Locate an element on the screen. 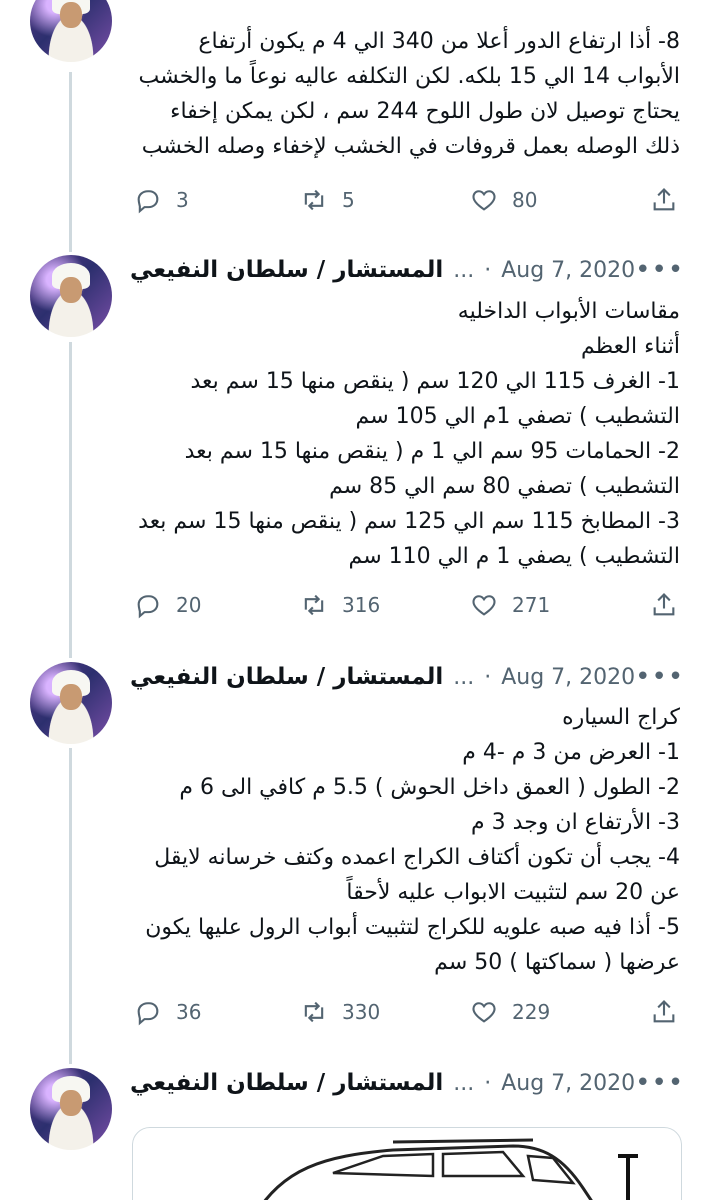 This screenshot has width=708, height=1200. reply-count: 36 is located at coordinates (189, 1012).